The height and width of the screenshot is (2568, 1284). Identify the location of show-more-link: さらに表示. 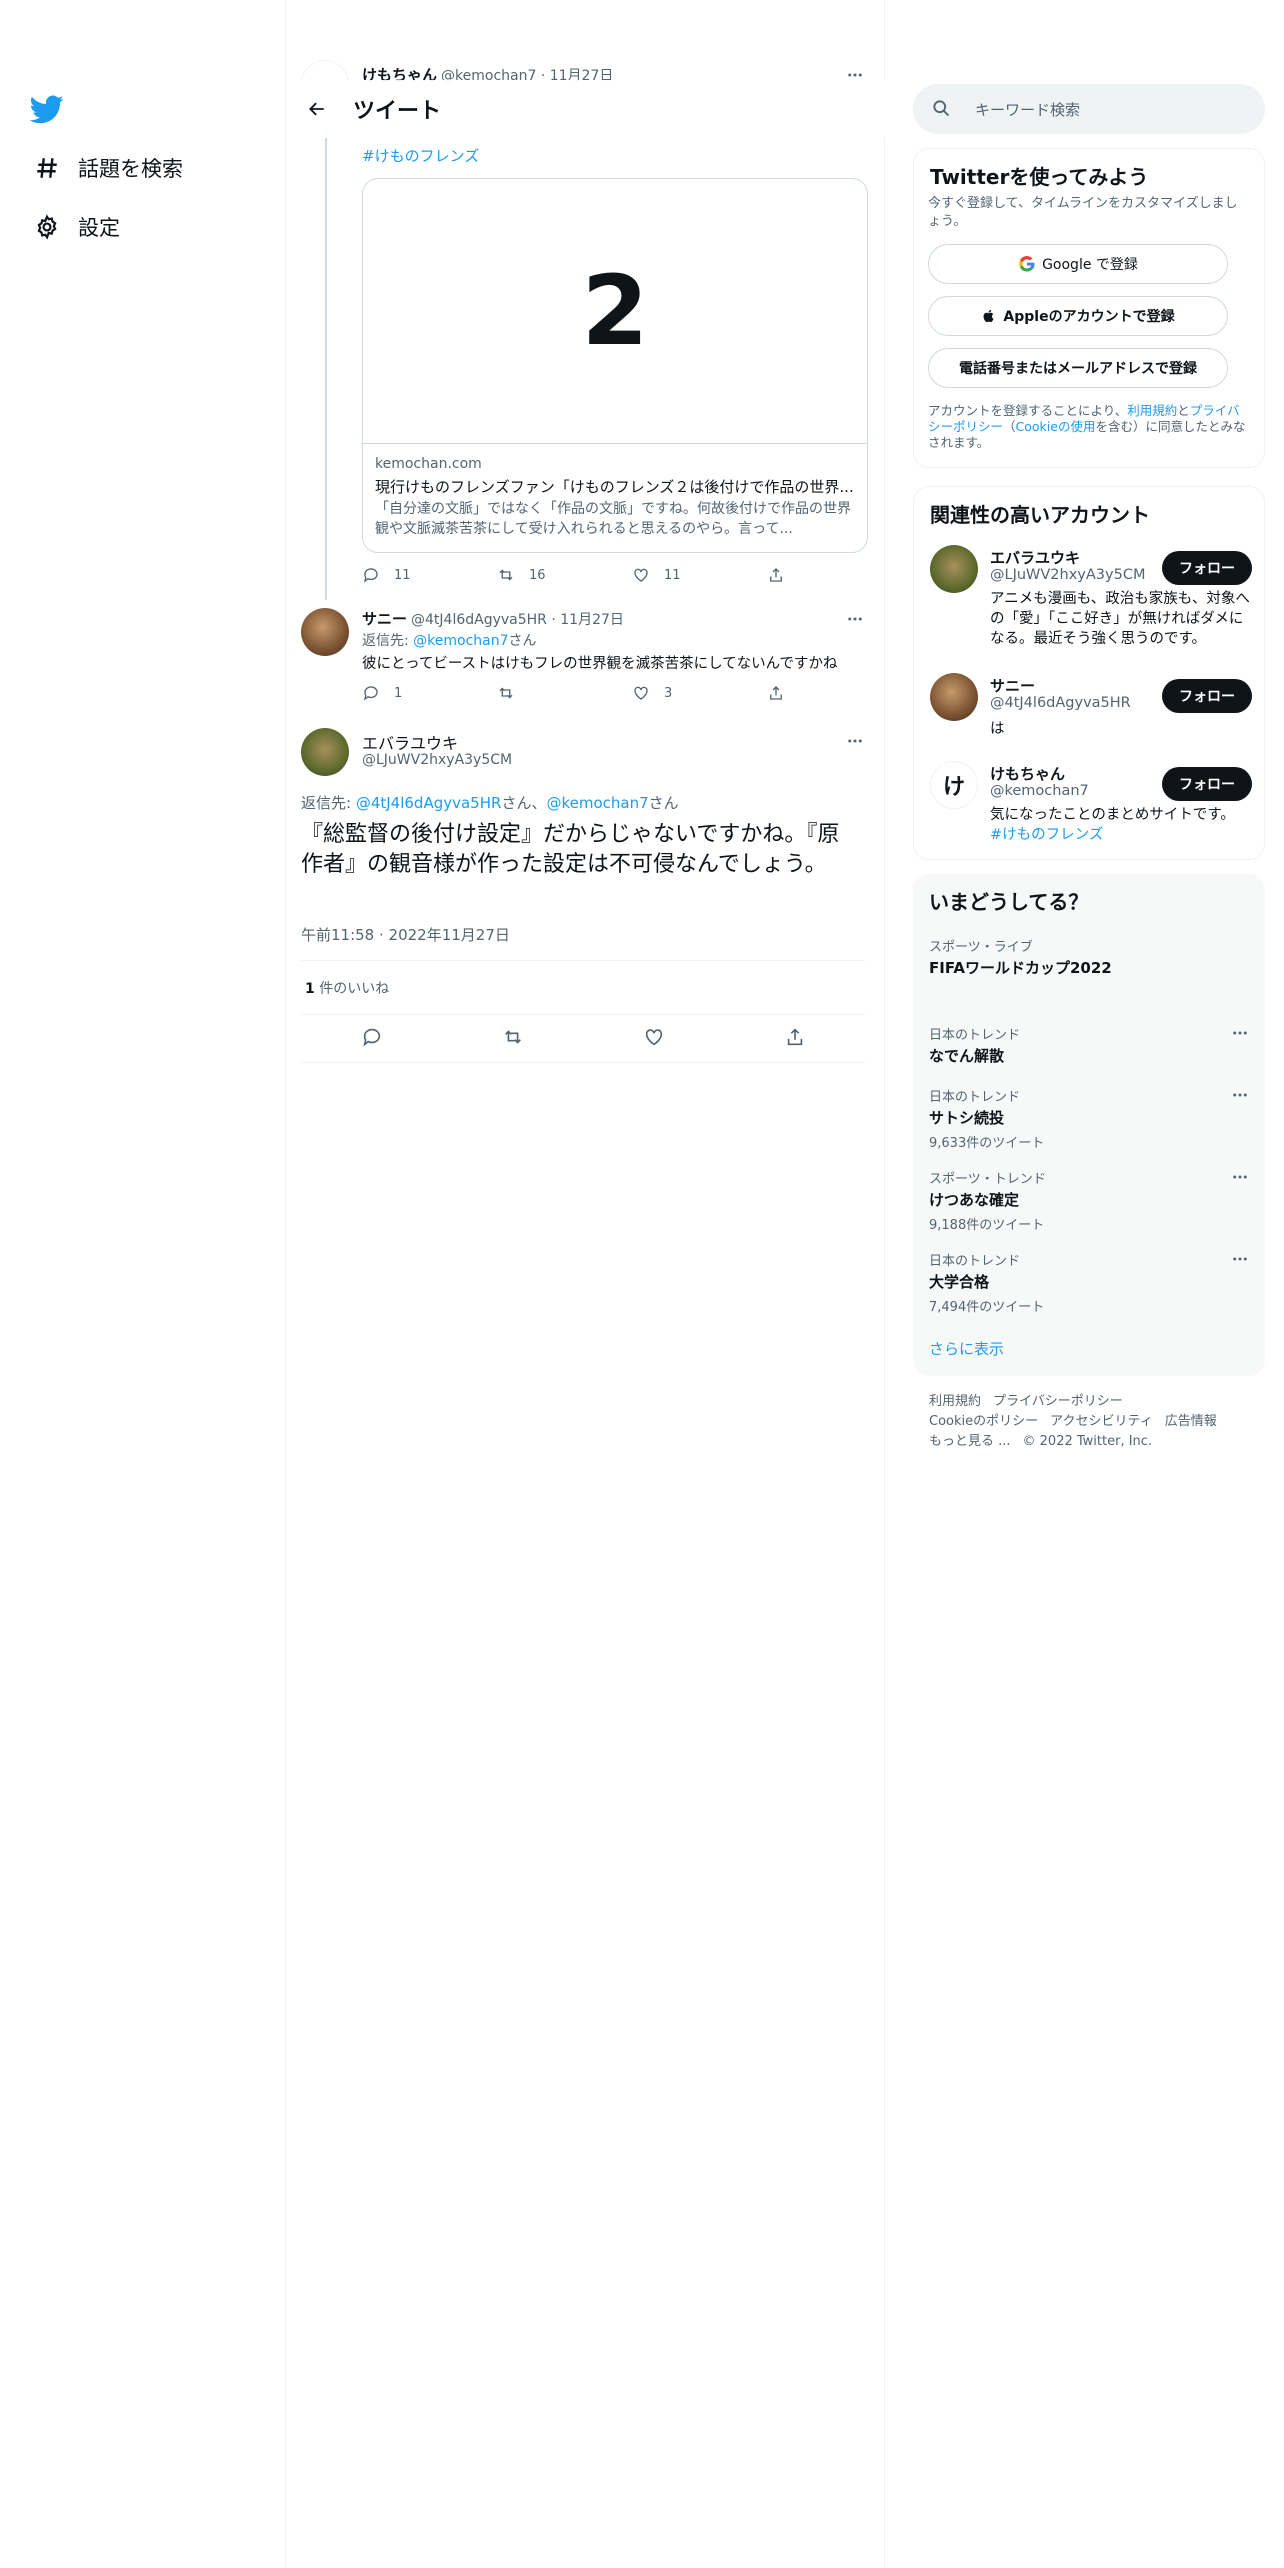
(966, 1348).